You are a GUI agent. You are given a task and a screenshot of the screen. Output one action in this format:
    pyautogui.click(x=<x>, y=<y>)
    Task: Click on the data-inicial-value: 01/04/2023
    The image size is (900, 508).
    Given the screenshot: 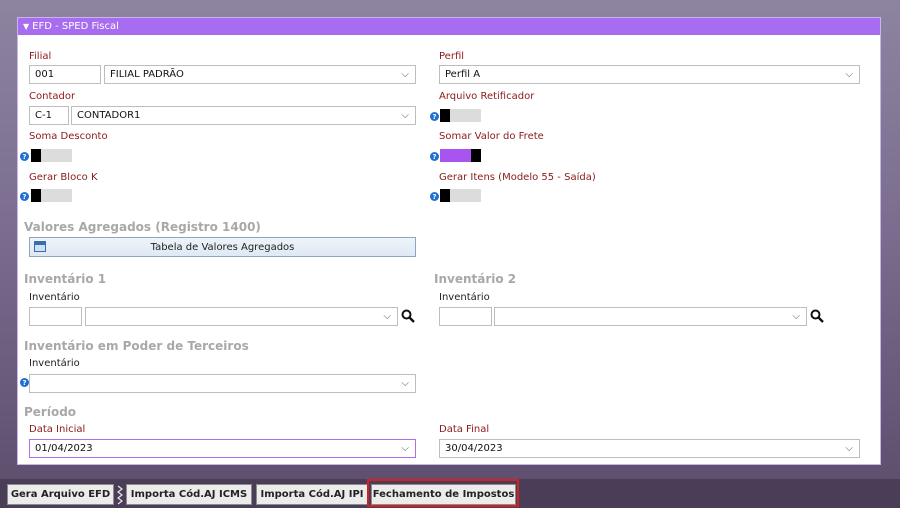 What is the action you would take?
    pyautogui.click(x=64, y=448)
    